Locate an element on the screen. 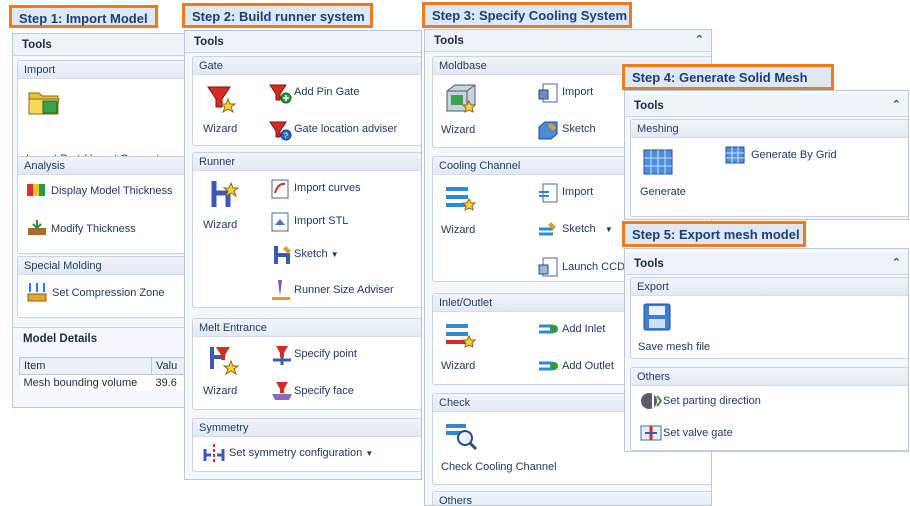  group-header: Others is located at coordinates (769, 377).